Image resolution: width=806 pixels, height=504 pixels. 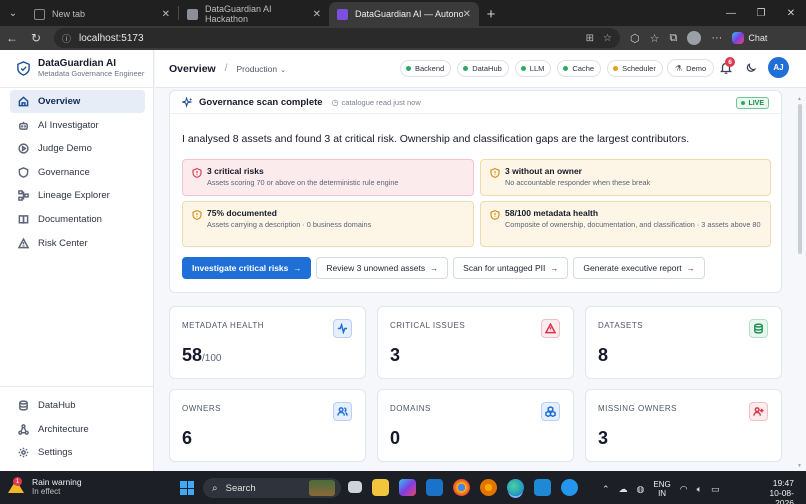 I want to click on bot-icon, so click(x=23, y=125).